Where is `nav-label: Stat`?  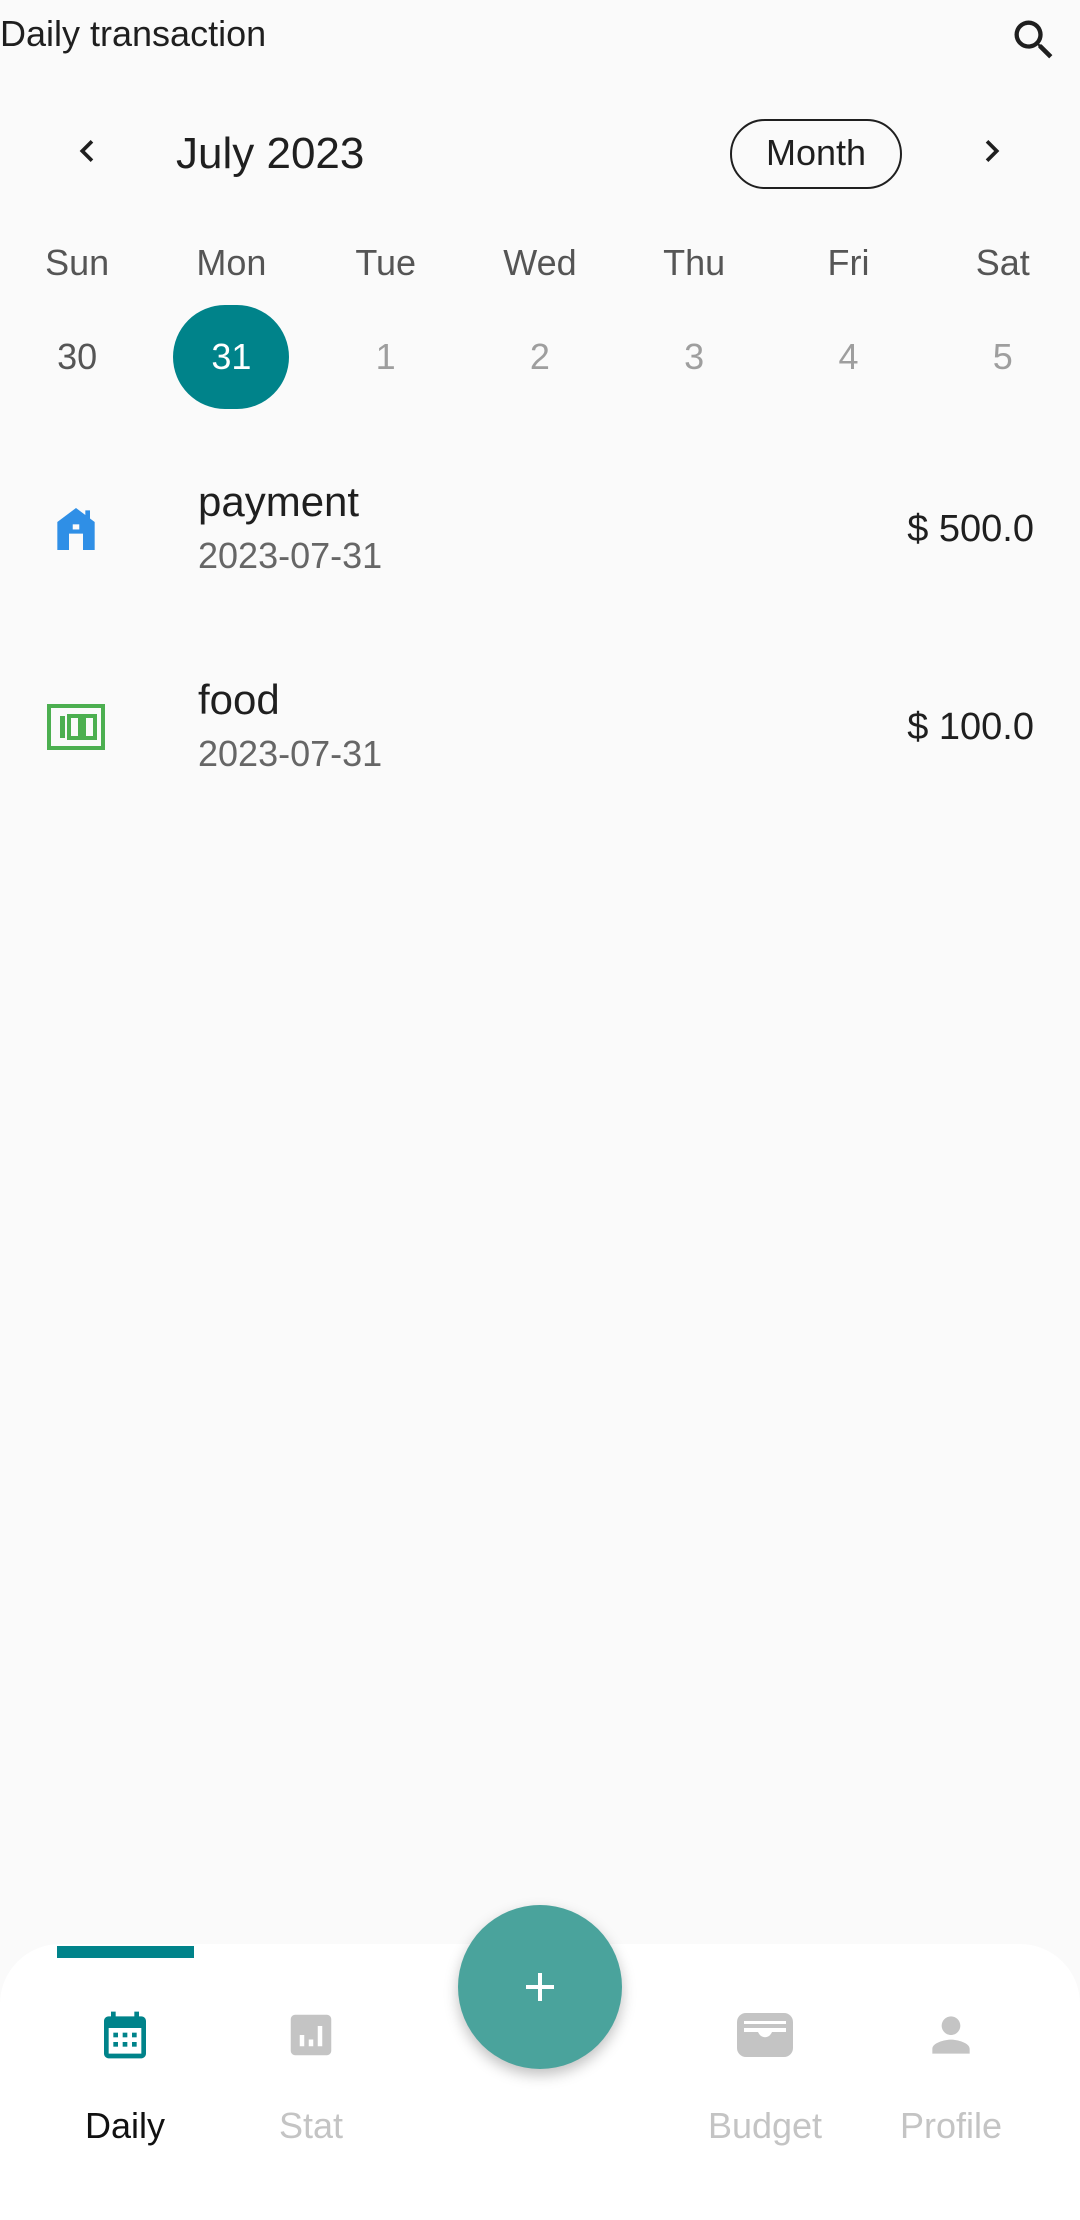
nav-label: Stat is located at coordinates (311, 2125).